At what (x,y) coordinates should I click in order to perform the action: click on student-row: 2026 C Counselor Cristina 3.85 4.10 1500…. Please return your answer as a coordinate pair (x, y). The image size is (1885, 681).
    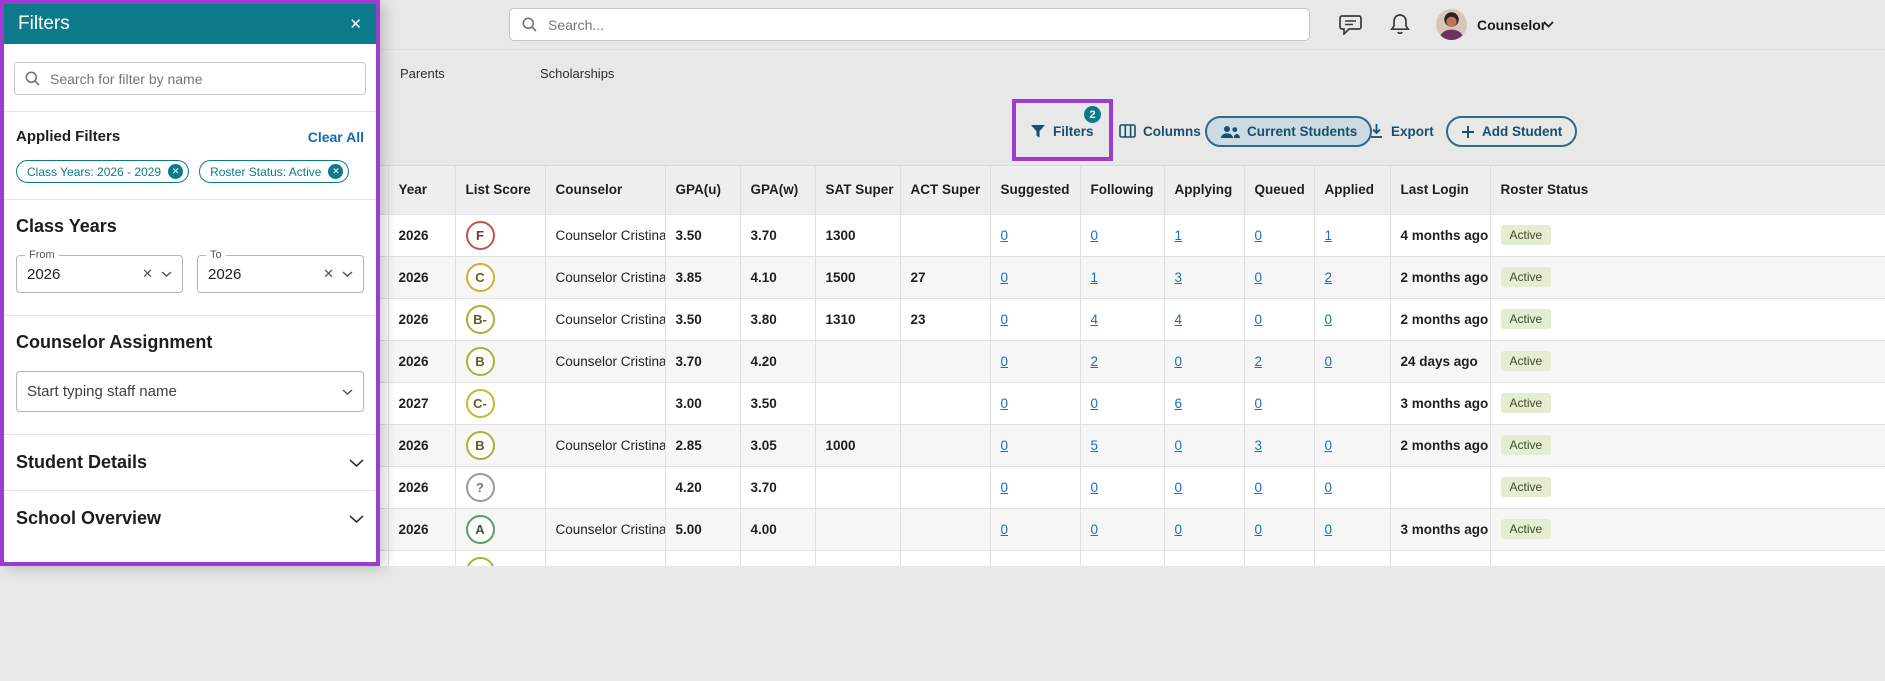
    Looking at the image, I should click on (1107, 277).